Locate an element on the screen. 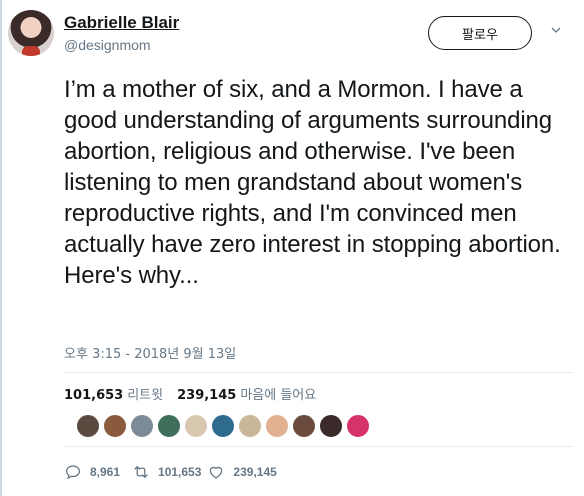 This screenshot has height=496, width=584. heart-icon is located at coordinates (216, 472).